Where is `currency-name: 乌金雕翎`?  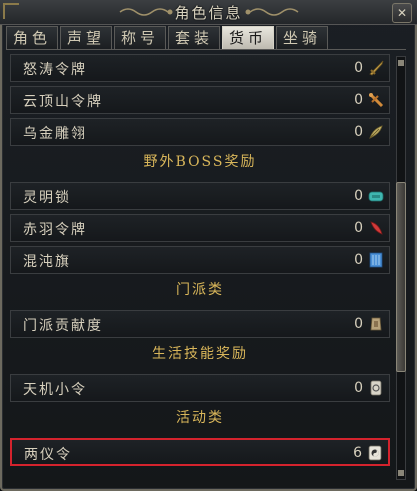 currency-name: 乌金雕翎 is located at coordinates (55, 134).